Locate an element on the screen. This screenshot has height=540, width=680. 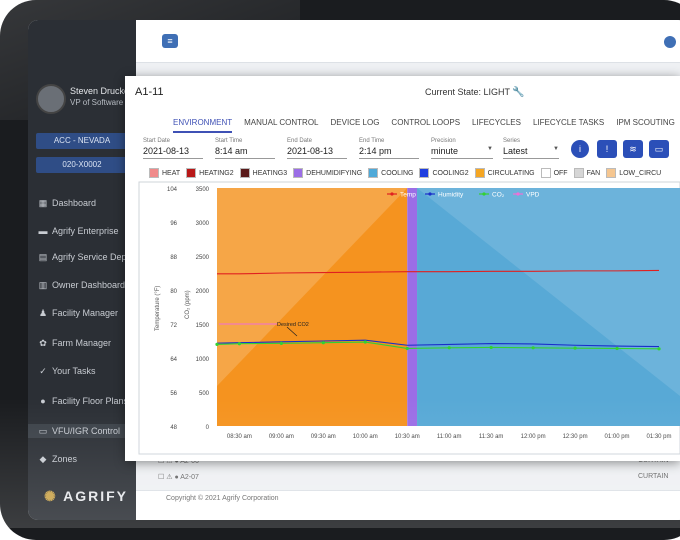
y-left-tick-label: 88 is located at coordinates (173, 258).